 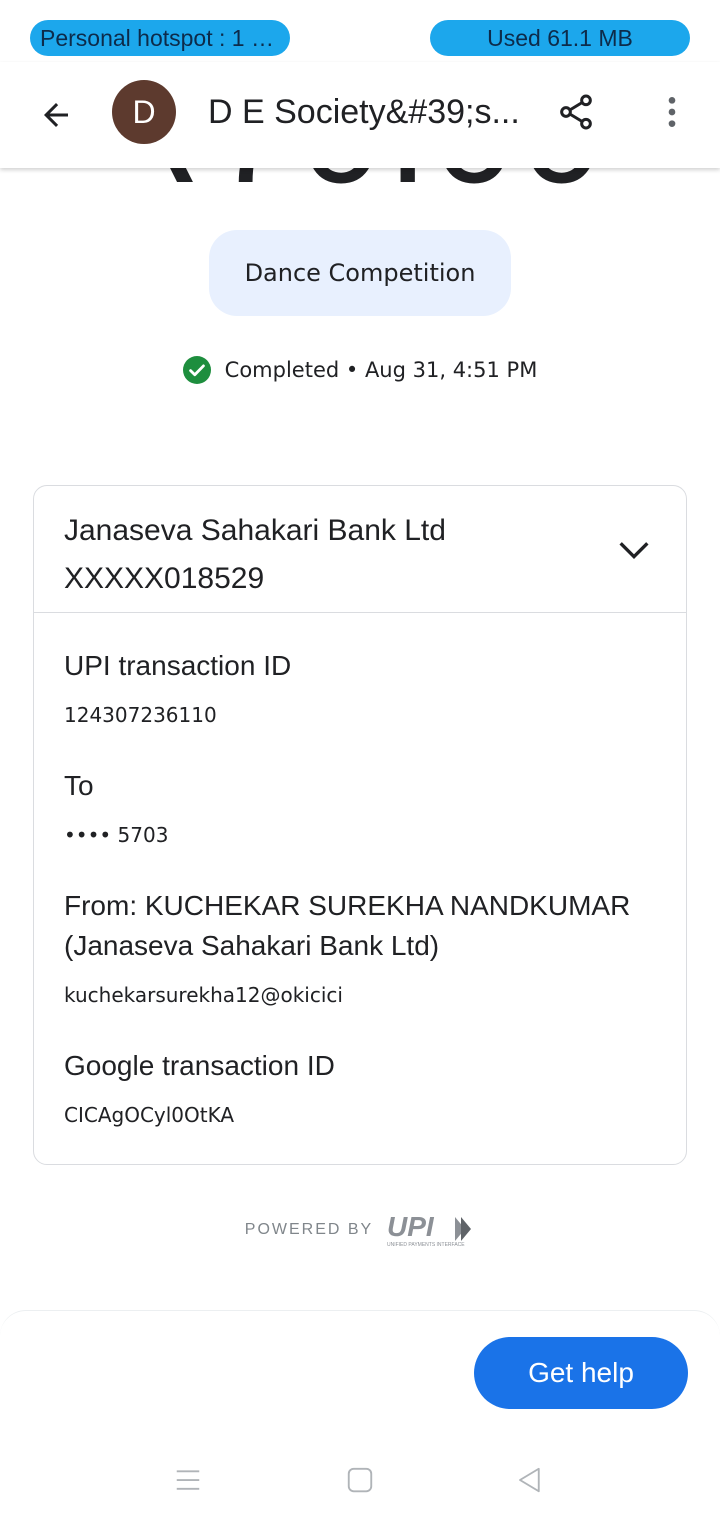 I want to click on upi-logo: UPI UNIFIED PAYMENTS INTERFACE, so click(x=429, y=1230).